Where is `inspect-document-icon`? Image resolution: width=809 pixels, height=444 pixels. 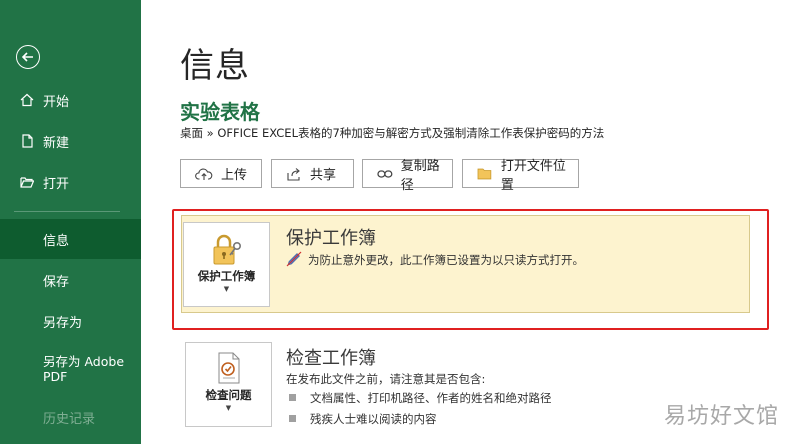
inspect-document-icon is located at coordinates (228, 368).